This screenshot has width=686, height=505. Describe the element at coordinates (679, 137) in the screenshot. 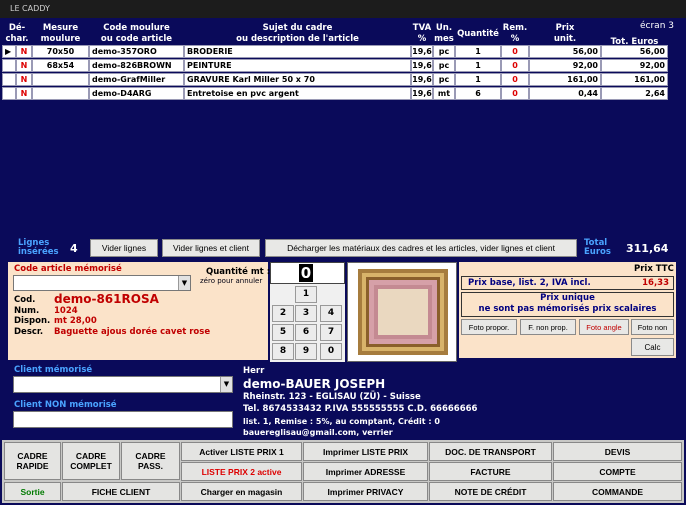

I see `table-scrollbar` at that location.